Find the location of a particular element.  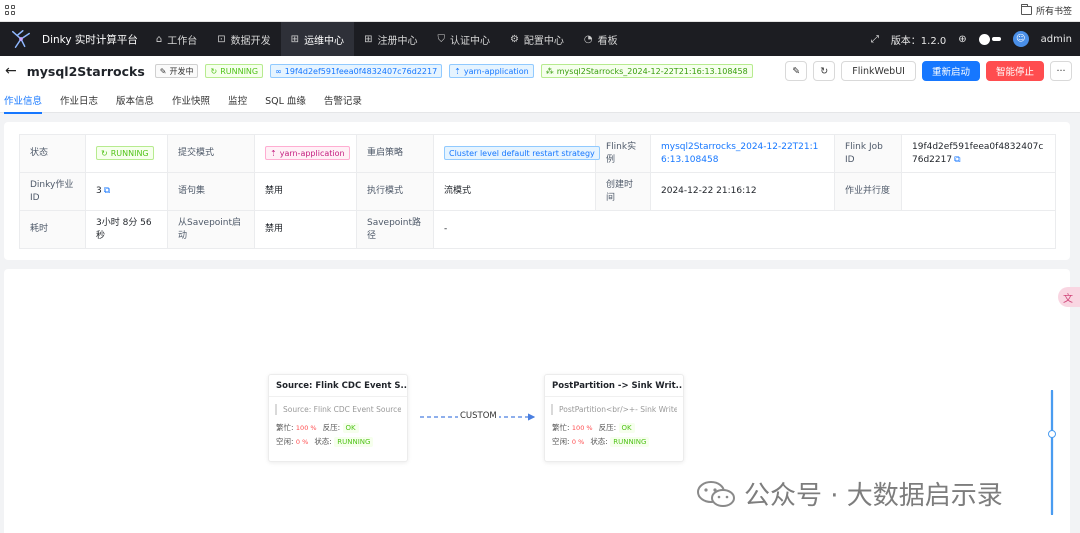

exec-mode-label: 执行模式 is located at coordinates (395, 191).